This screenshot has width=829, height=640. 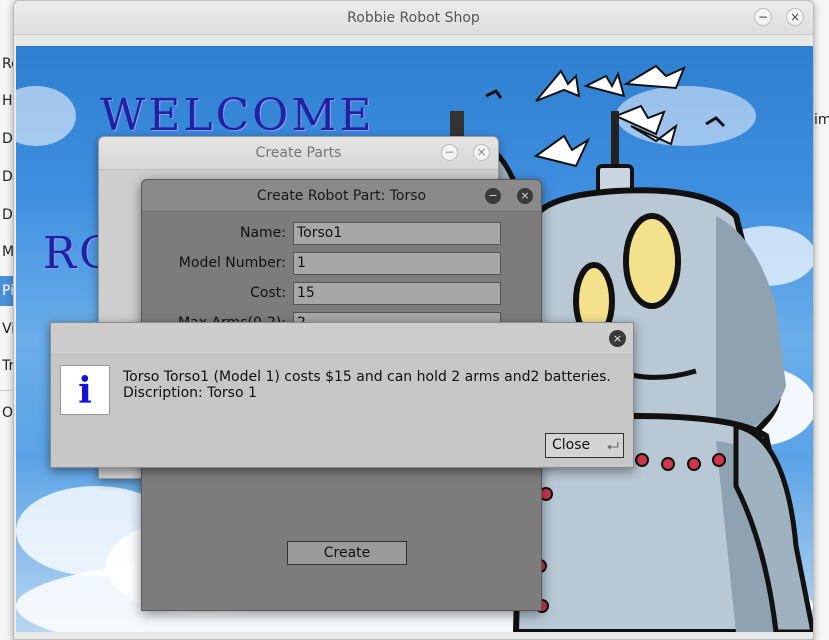 I want to click on close-dialog-label: Close, so click(x=571, y=445).